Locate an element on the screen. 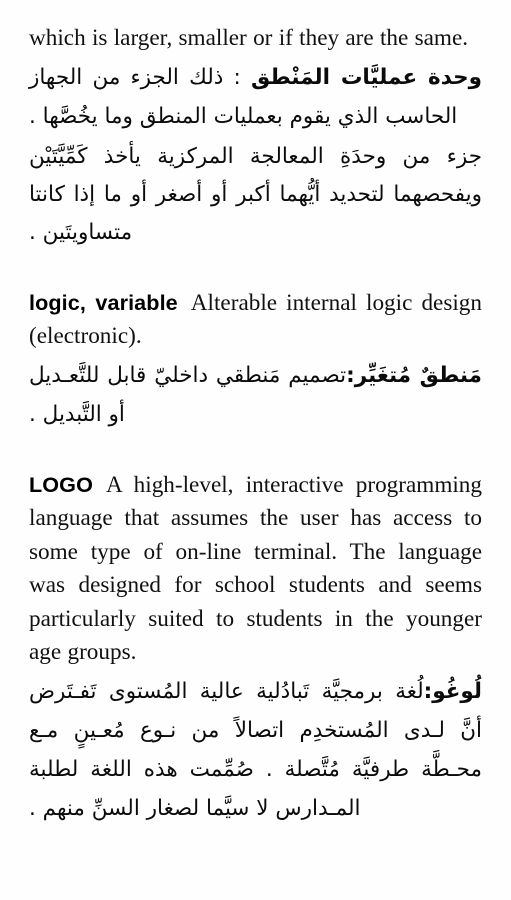  arabic-headword: مَنطقٌ مُتغَيِّر: is located at coordinates (414, 375).